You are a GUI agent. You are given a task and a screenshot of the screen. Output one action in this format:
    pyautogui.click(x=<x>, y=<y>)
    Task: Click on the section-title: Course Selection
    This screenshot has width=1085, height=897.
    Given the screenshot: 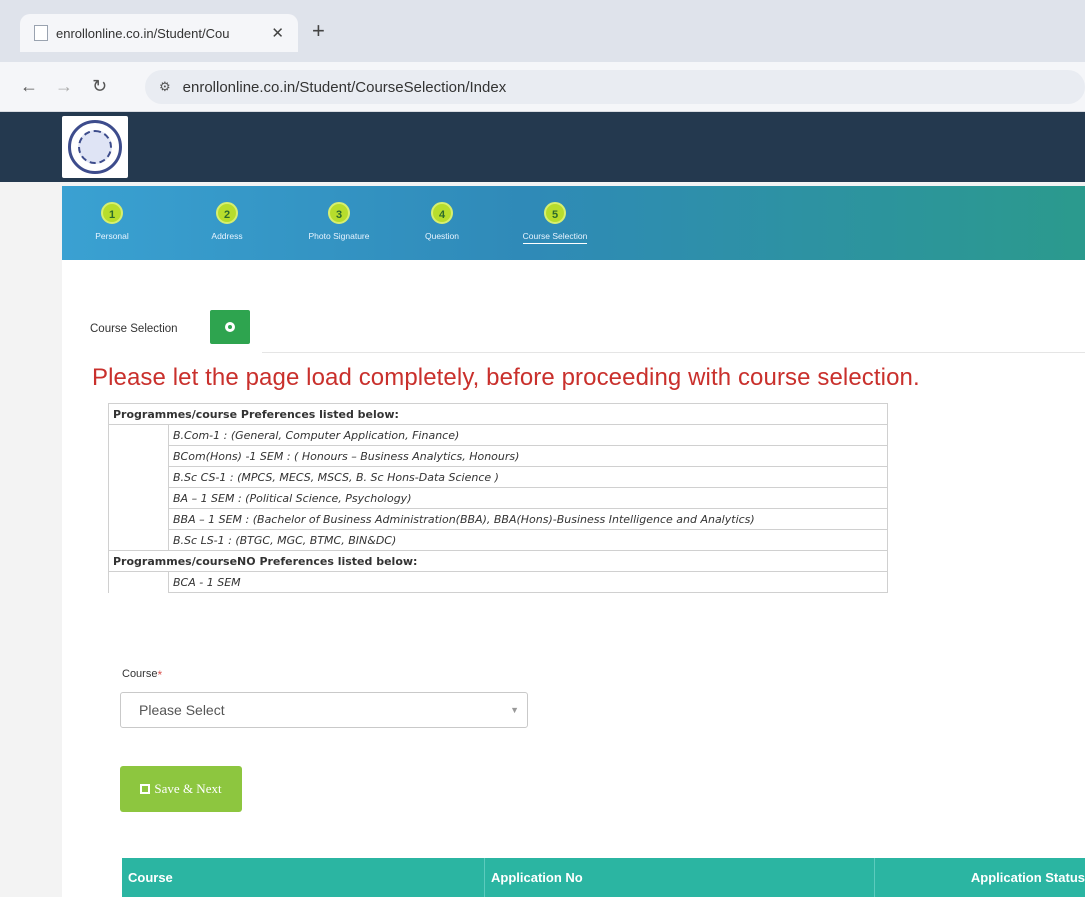 What is the action you would take?
    pyautogui.click(x=134, y=329)
    